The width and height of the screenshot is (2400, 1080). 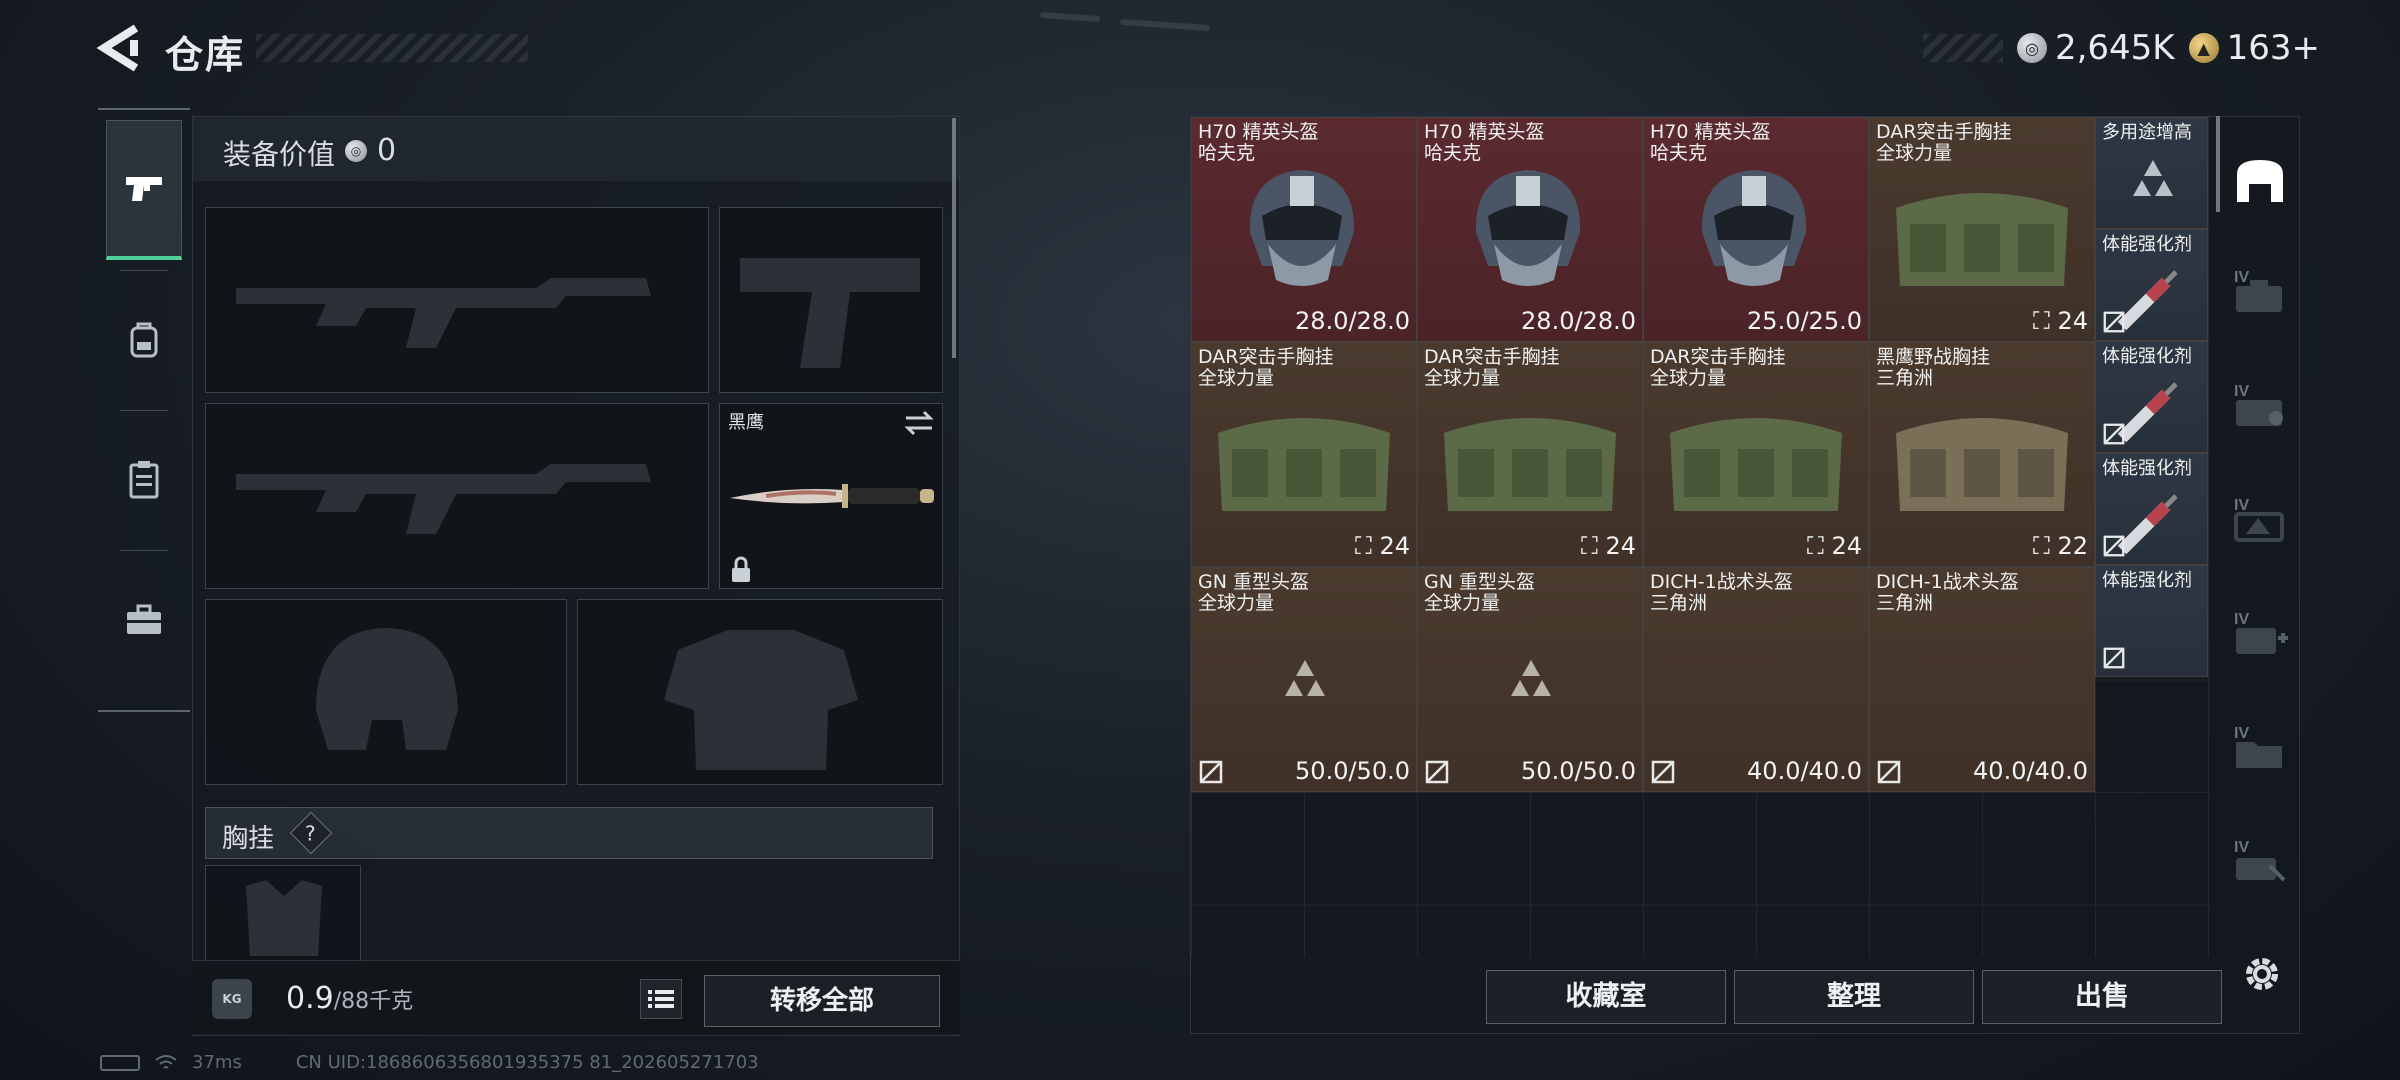 I want to click on storage-tab-main, so click(x=2260, y=181).